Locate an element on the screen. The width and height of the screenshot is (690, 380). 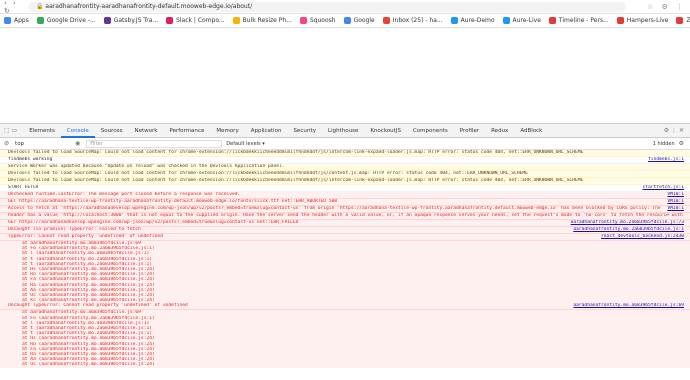
bookmark-item: Apps is located at coordinates (16, 20).